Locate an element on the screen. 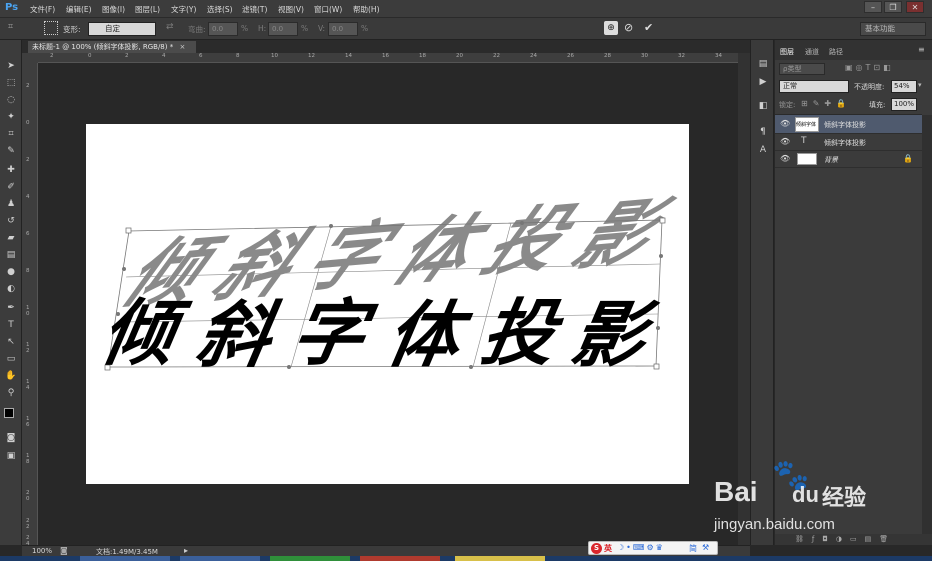  blur-tool-icon: ● is located at coordinates (11, 272).